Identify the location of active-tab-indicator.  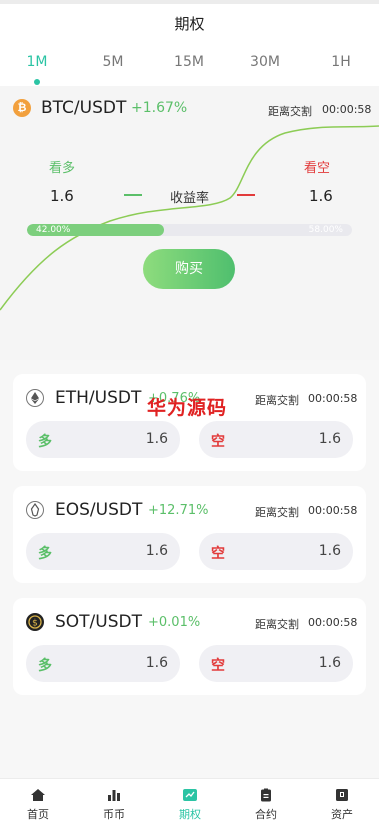
(37, 82).